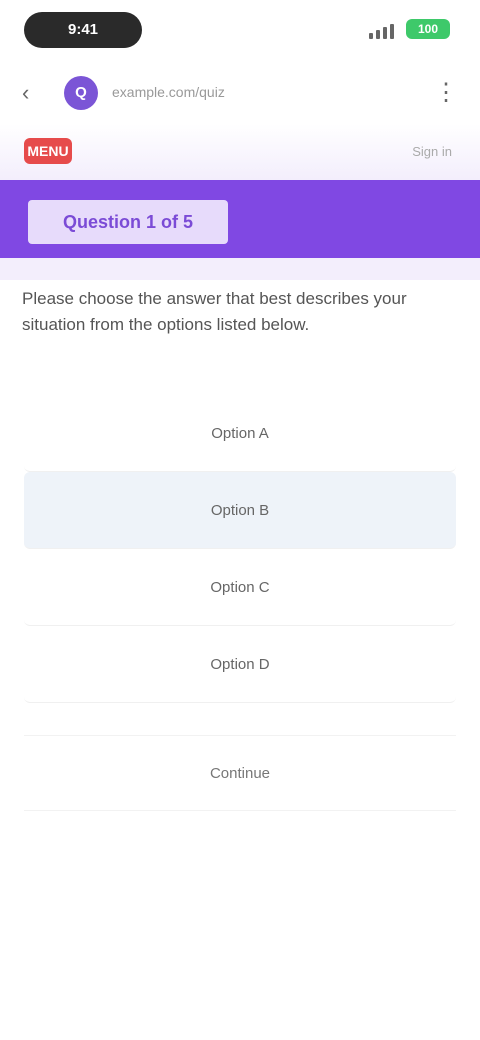  What do you see at coordinates (128, 222) in the screenshot?
I see `banner-label: Question 1 of 5` at bounding box center [128, 222].